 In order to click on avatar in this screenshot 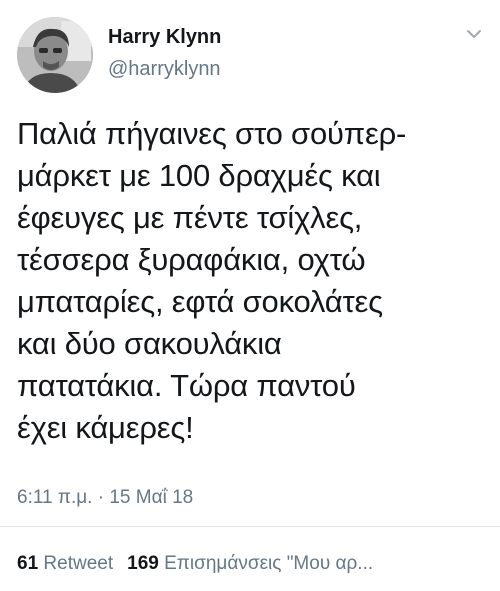, I will do `click(55, 55)`.